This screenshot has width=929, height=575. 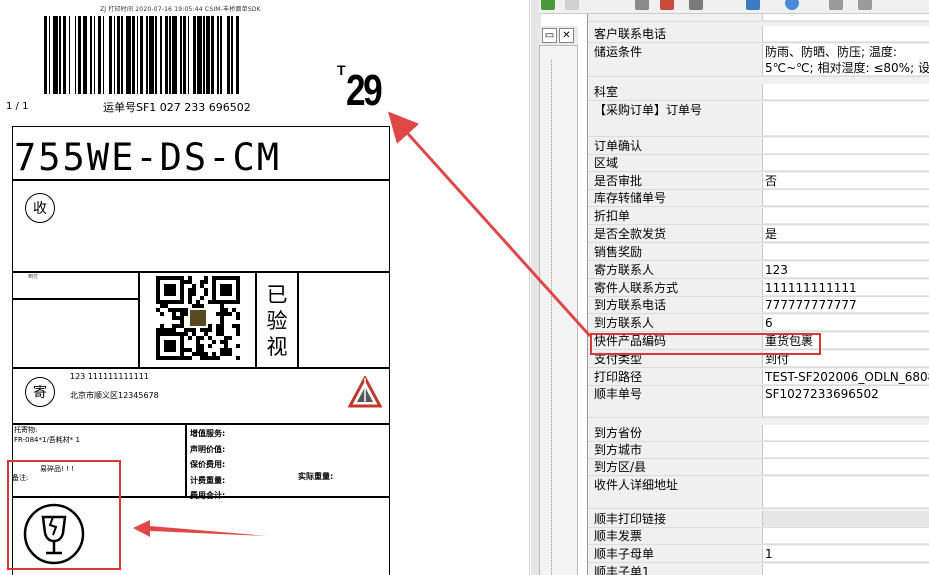 What do you see at coordinates (758, 536) in the screenshot?
I see `grid-row: 顺丰发票` at bounding box center [758, 536].